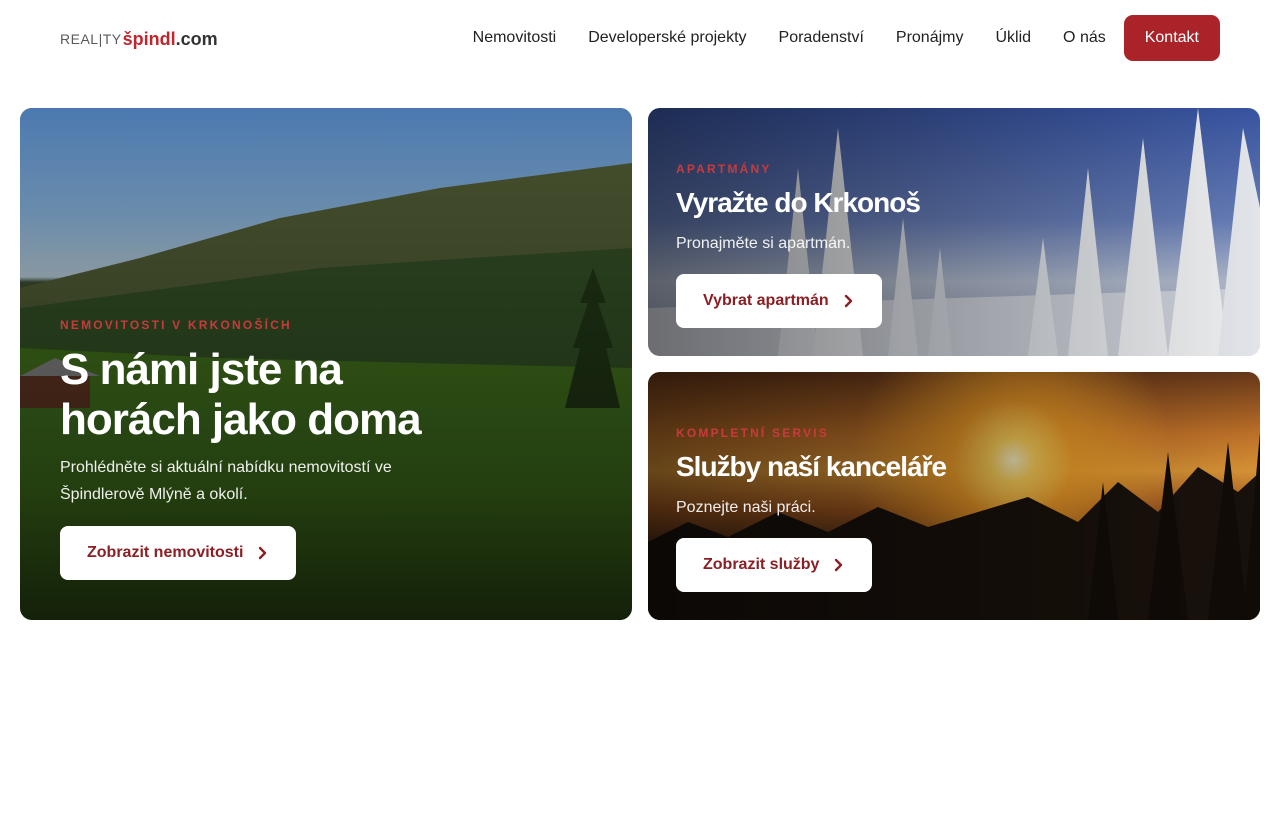  What do you see at coordinates (761, 564) in the screenshot?
I see `show-services-label: Zobrazit služby` at bounding box center [761, 564].